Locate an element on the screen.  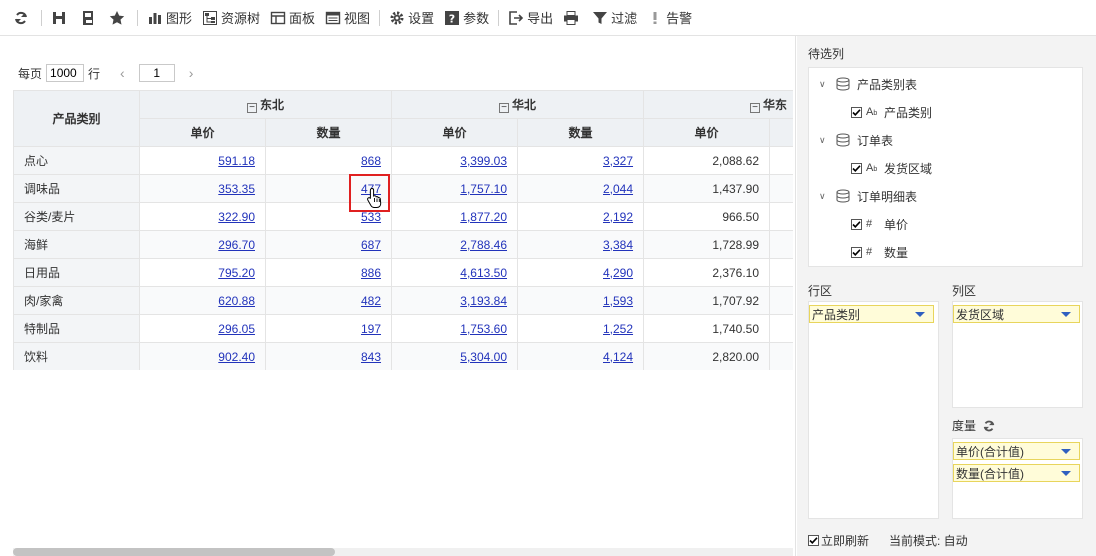
cell-link: 620.88 is located at coordinates (236, 301).